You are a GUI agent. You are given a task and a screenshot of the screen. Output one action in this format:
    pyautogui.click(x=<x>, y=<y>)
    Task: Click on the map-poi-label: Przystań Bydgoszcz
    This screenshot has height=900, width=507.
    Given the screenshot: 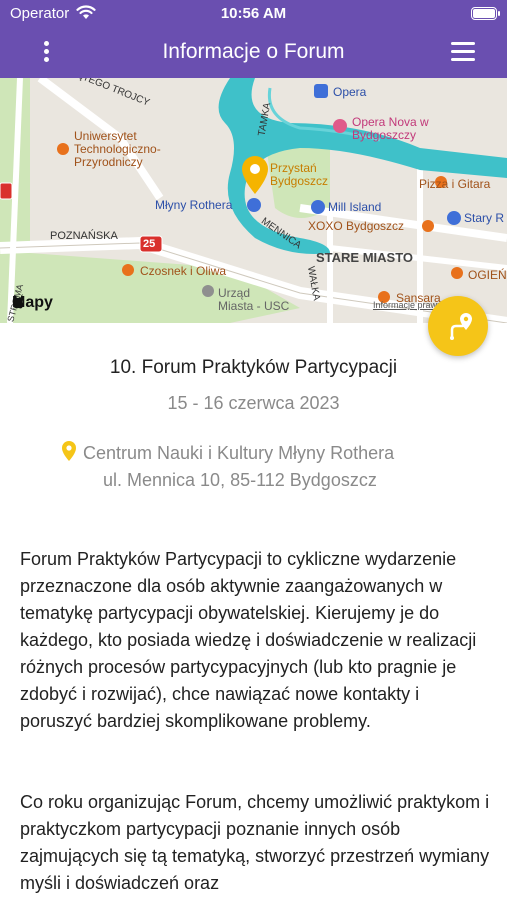 What is the action you would take?
    pyautogui.click(x=299, y=175)
    